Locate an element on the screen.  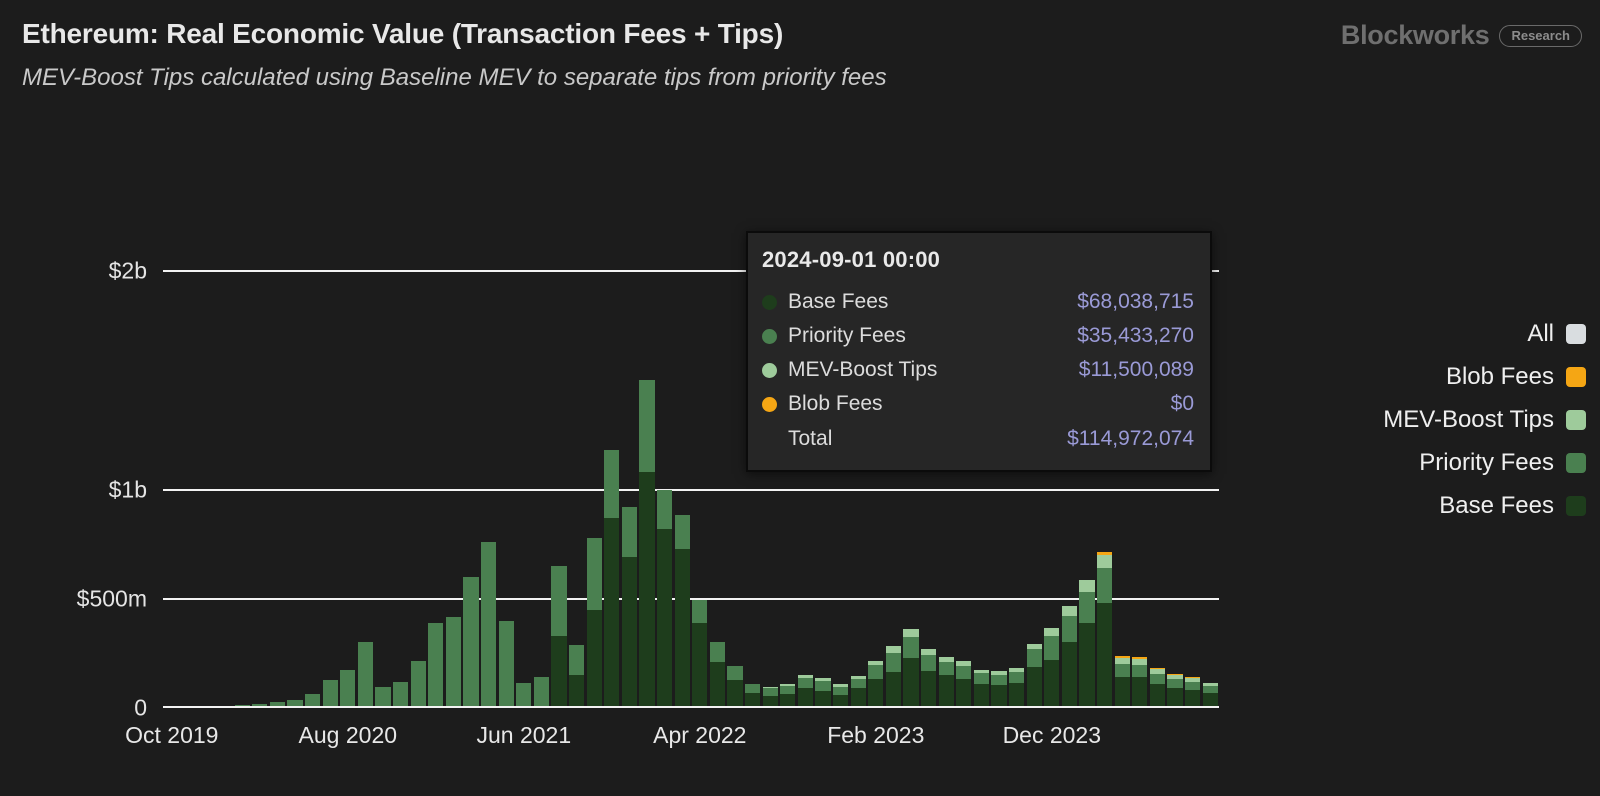
x-axis-tick-label: Dec 2023 is located at coordinates (1052, 735).